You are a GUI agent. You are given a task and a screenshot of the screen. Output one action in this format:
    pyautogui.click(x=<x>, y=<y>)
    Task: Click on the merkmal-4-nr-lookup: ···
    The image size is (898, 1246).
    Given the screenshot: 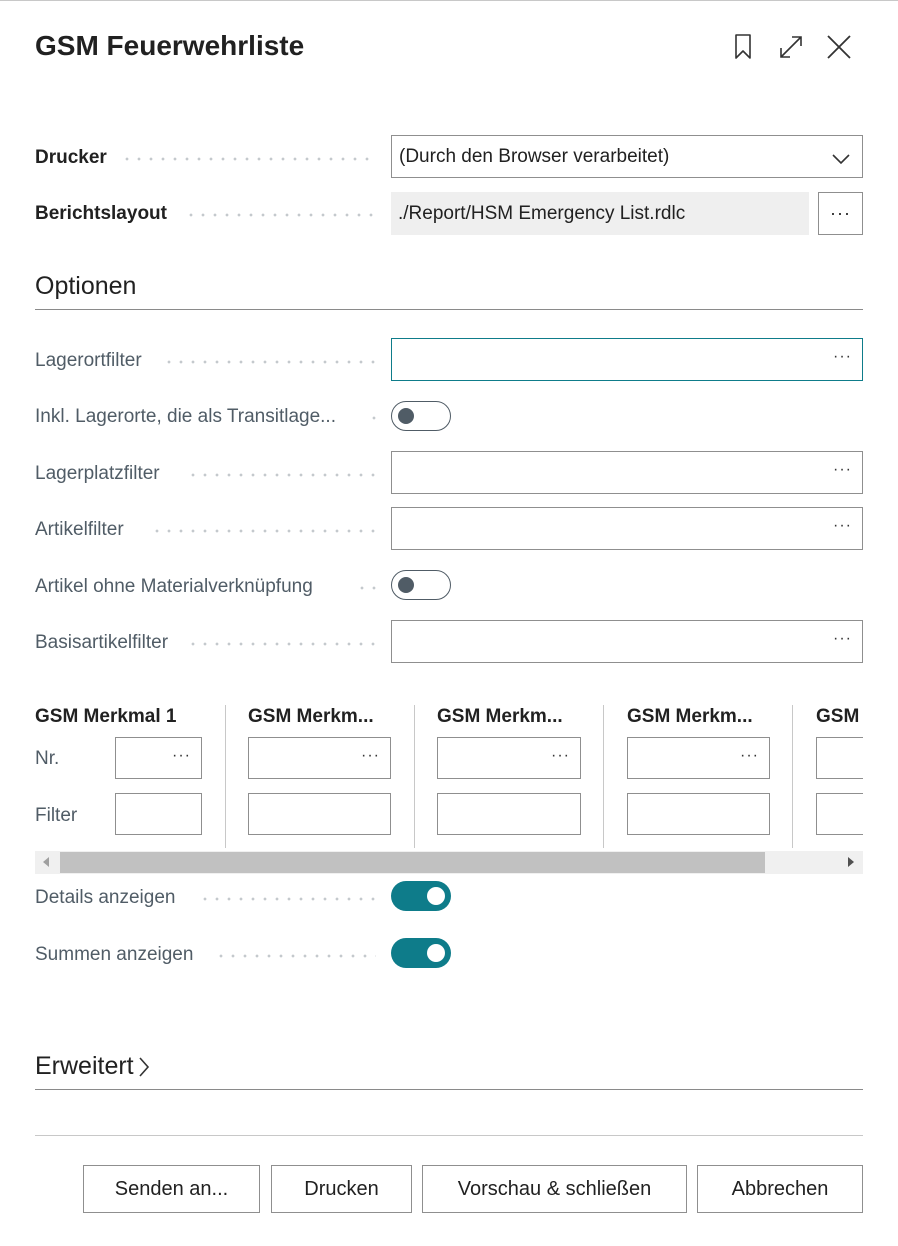 What is the action you would take?
    pyautogui.click(x=749, y=756)
    